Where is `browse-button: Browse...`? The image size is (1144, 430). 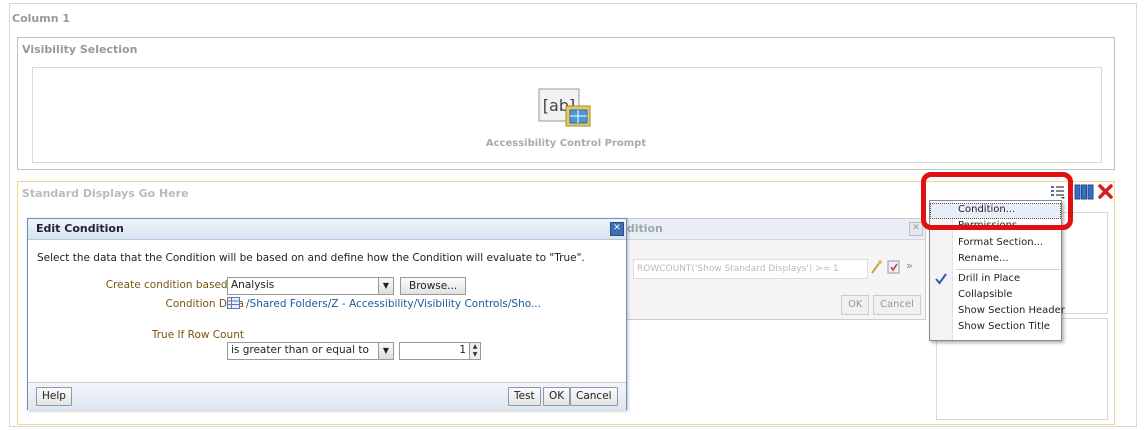 browse-button: Browse... is located at coordinates (433, 286).